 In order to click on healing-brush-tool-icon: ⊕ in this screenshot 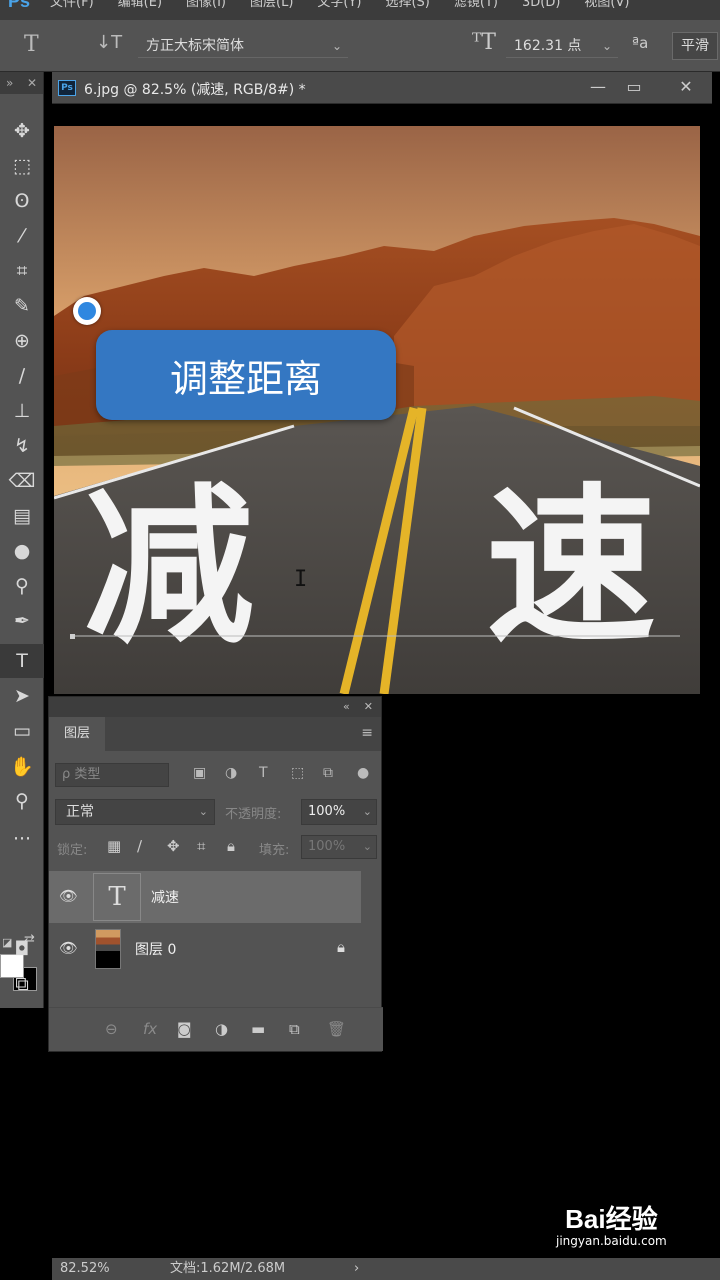, I will do `click(22, 341)`.